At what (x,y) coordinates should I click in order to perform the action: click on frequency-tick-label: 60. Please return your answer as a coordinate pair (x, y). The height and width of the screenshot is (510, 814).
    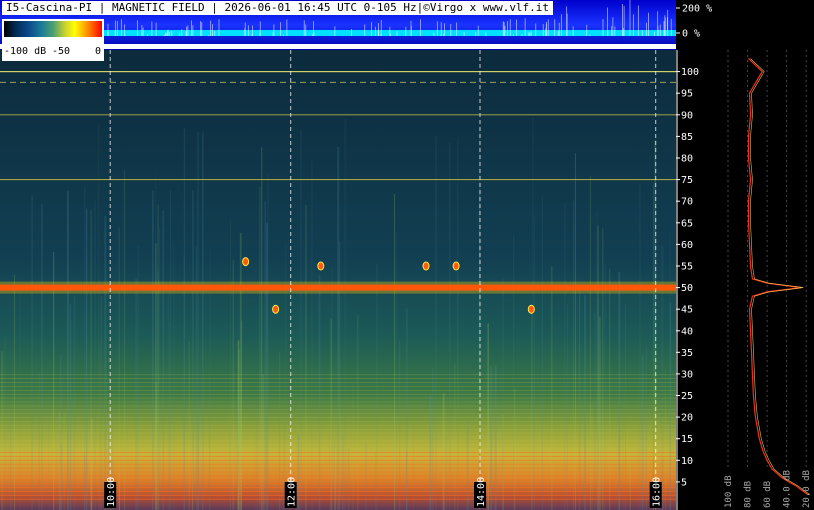
    Looking at the image, I should click on (687, 245).